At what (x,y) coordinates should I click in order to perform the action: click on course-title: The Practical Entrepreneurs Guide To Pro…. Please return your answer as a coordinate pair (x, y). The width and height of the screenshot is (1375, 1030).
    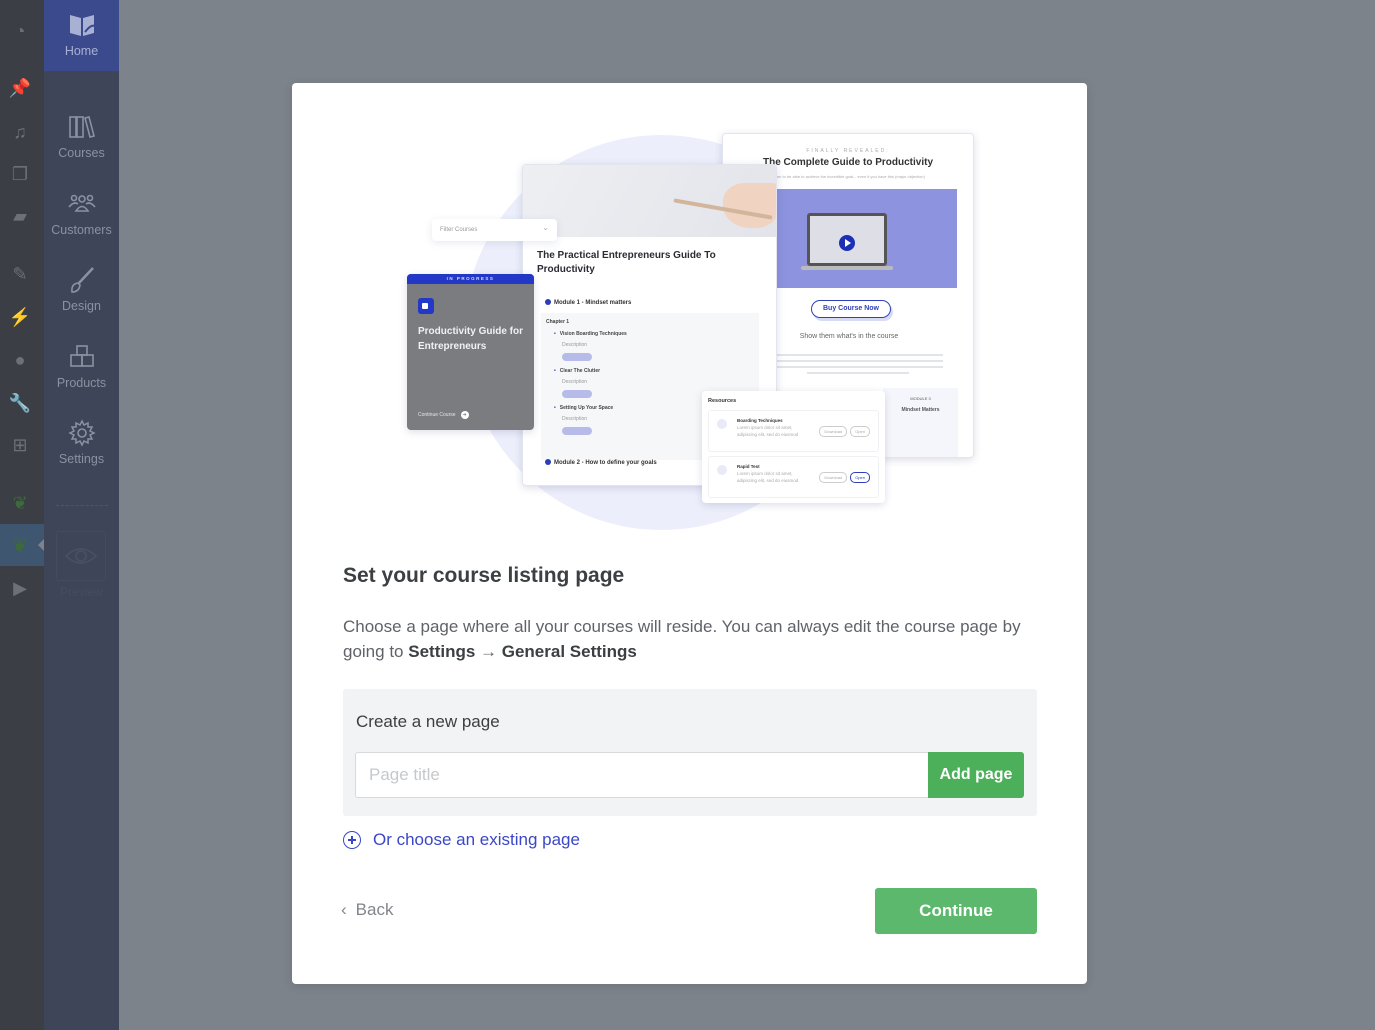
    Looking at the image, I should click on (626, 262).